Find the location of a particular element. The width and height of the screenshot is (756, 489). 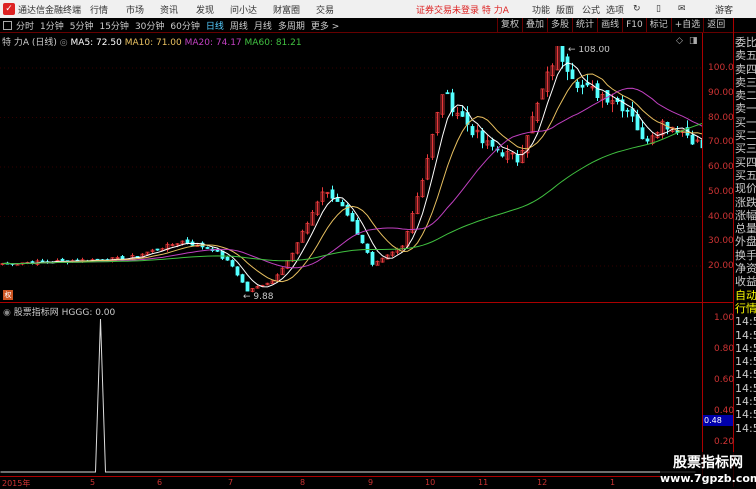

menu-wealth: 财富圈 is located at coordinates (286, 9).